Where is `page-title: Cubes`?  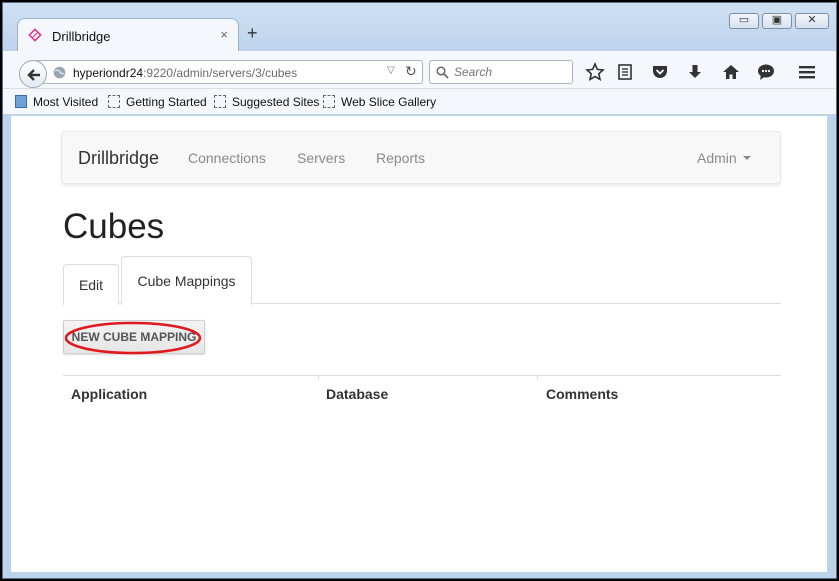 page-title: Cubes is located at coordinates (114, 226).